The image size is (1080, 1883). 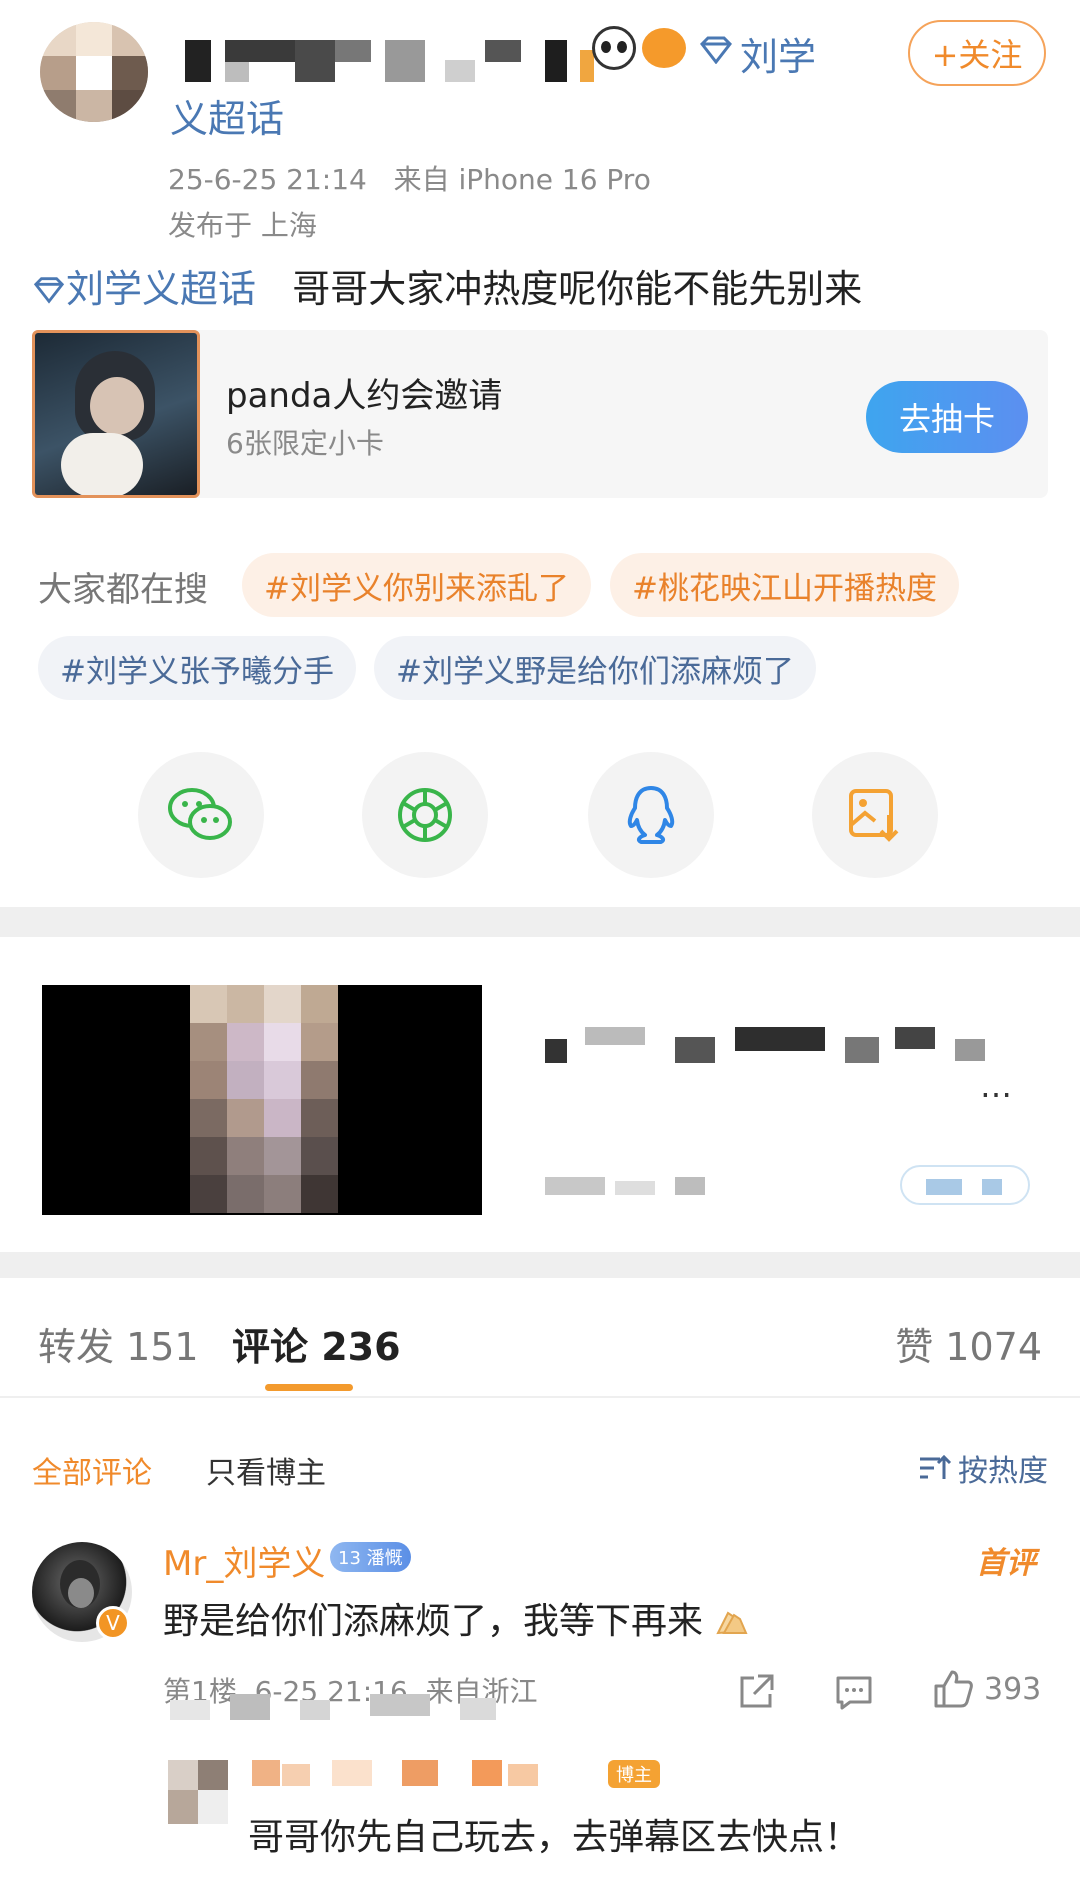 I want to click on tabs-divider, so click(x=540, y=1397).